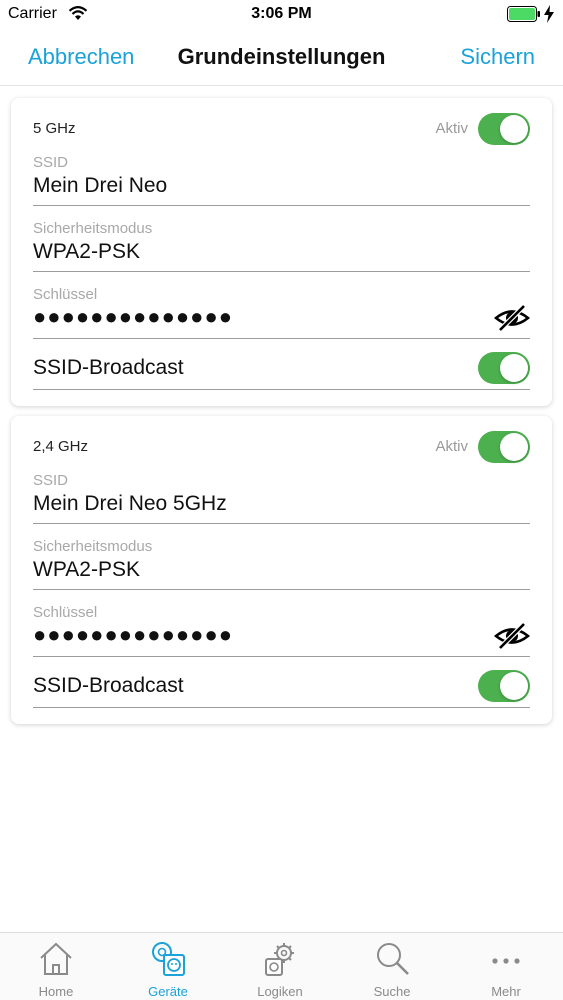 This screenshot has height=1000, width=563. What do you see at coordinates (393, 959) in the screenshot?
I see `search-icon` at bounding box center [393, 959].